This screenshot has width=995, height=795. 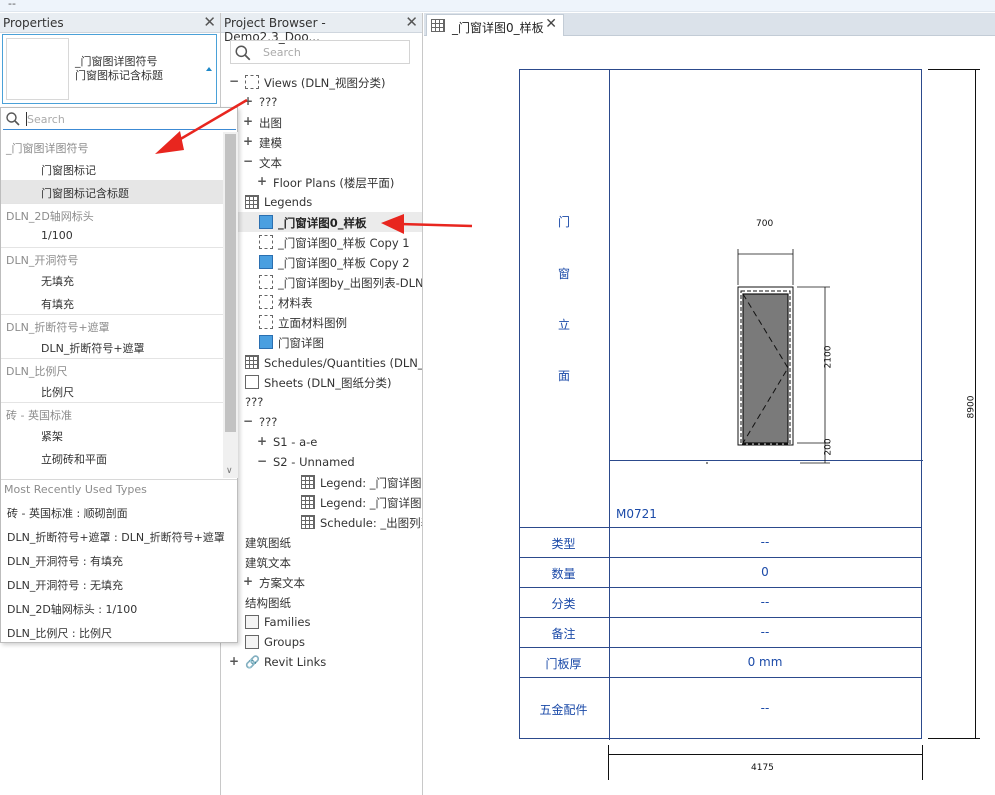 I want to click on browser-search-placeholder: Search, so click(x=282, y=52).